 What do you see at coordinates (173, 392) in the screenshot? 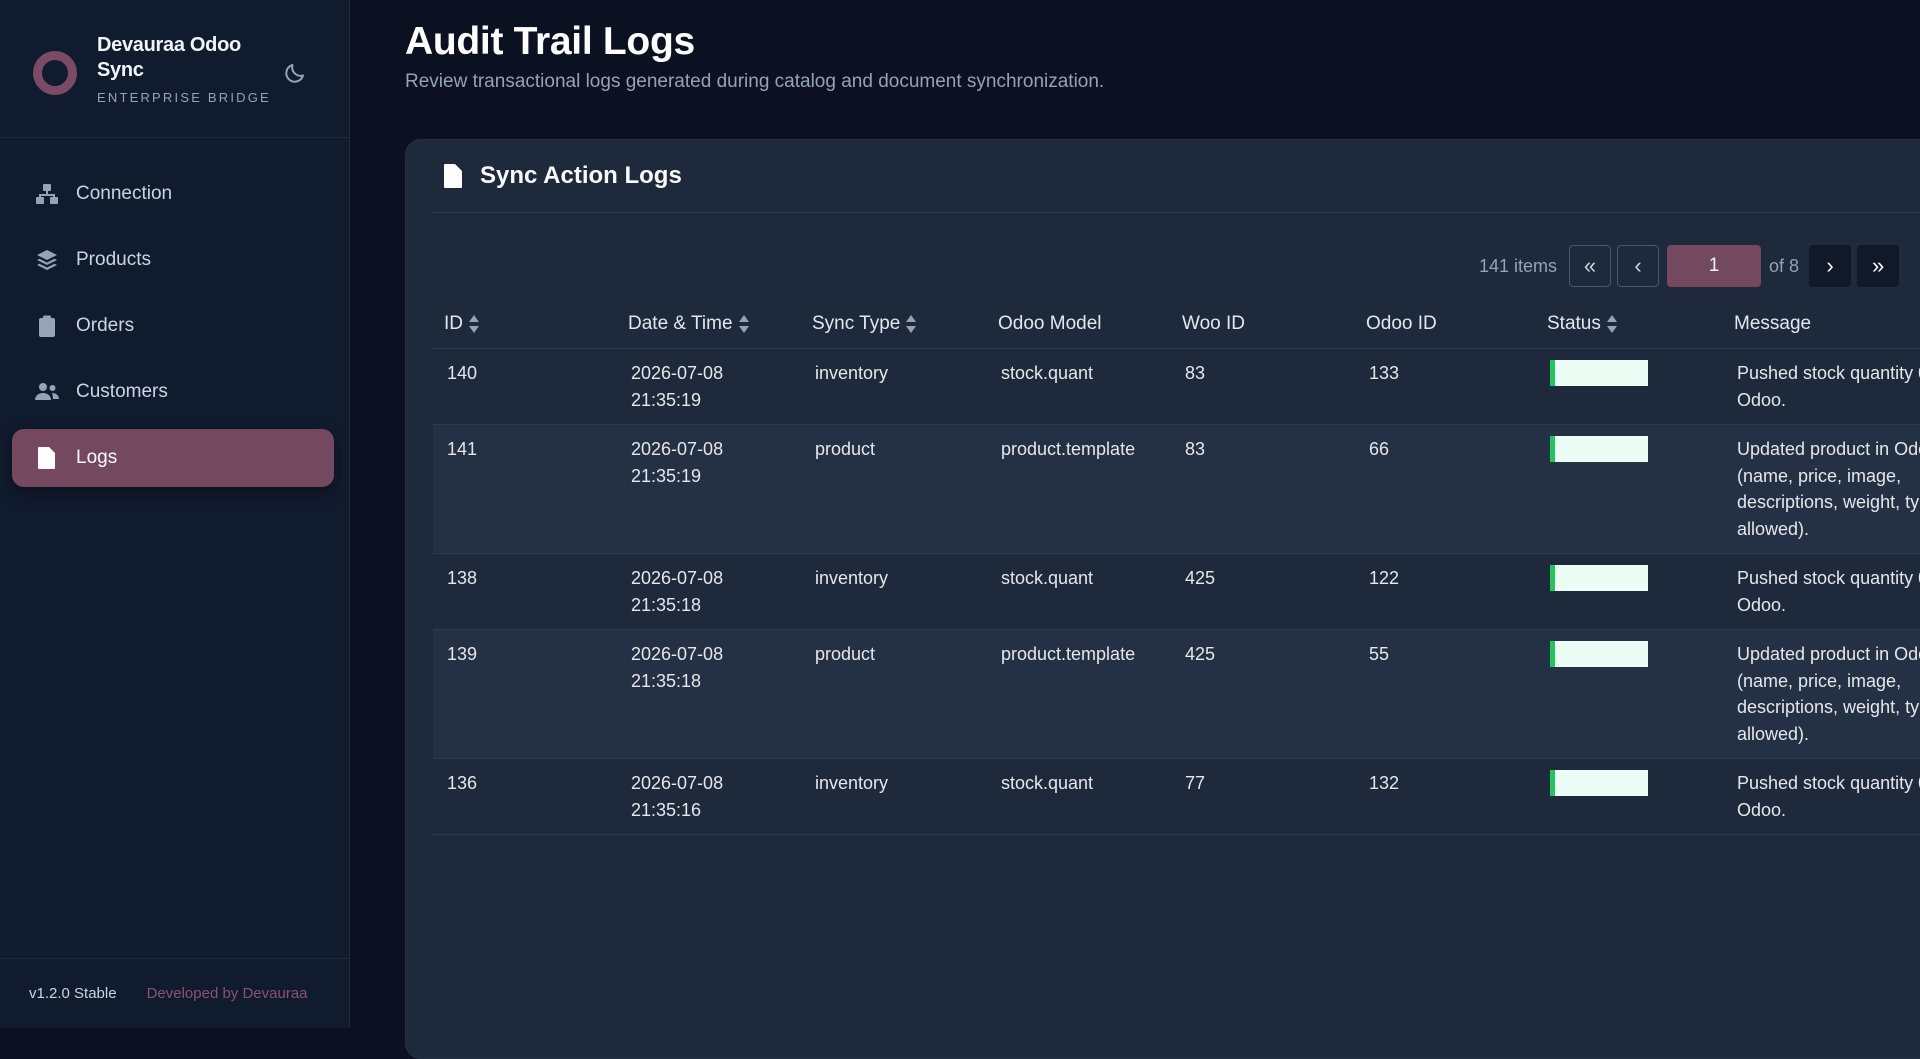
I see `sidebar-item-customers: Customers` at bounding box center [173, 392].